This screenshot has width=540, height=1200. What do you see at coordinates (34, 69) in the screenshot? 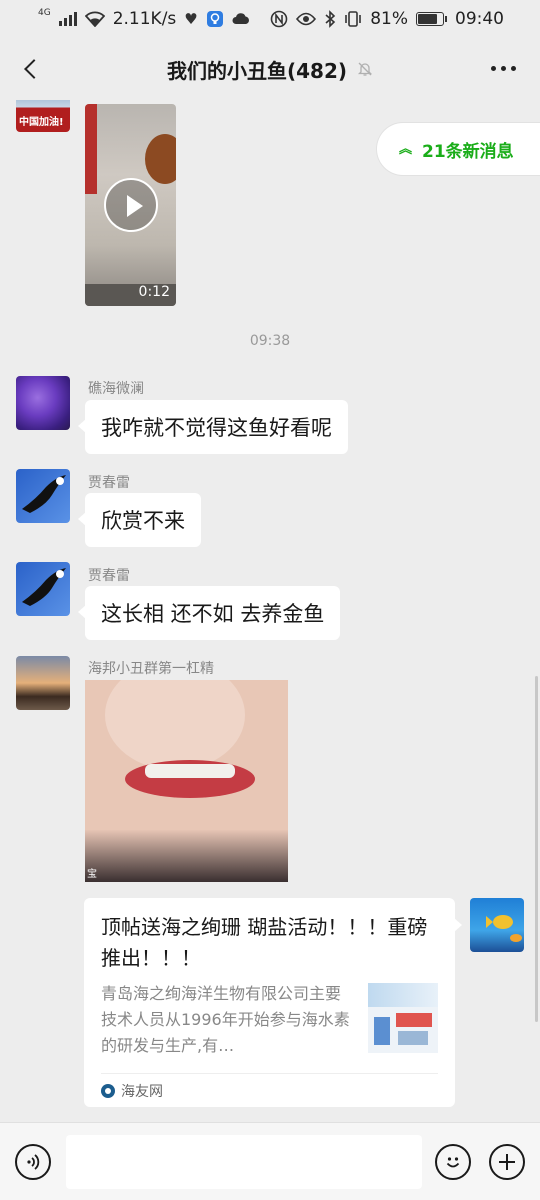
I see `chevron-left-icon` at bounding box center [34, 69].